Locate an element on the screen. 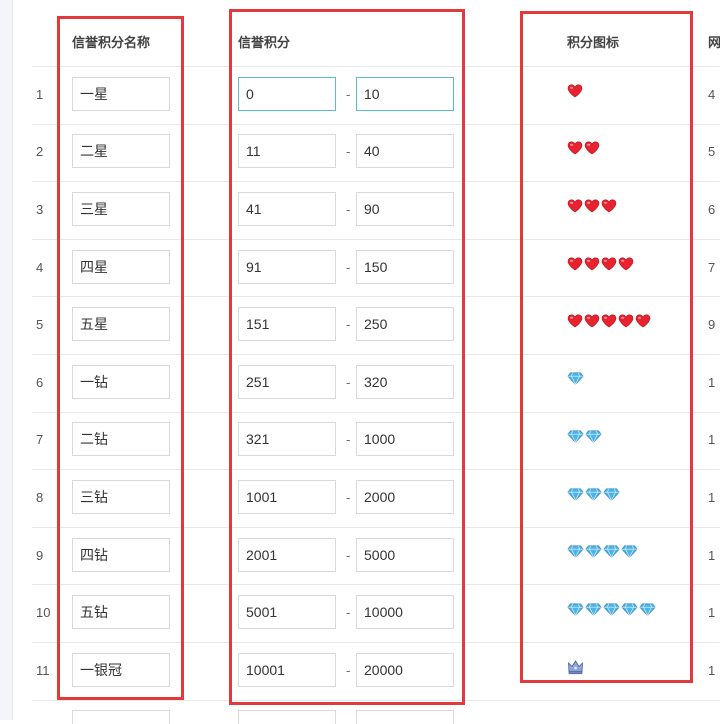  cutoff-column-value: 9 is located at coordinates (712, 325).